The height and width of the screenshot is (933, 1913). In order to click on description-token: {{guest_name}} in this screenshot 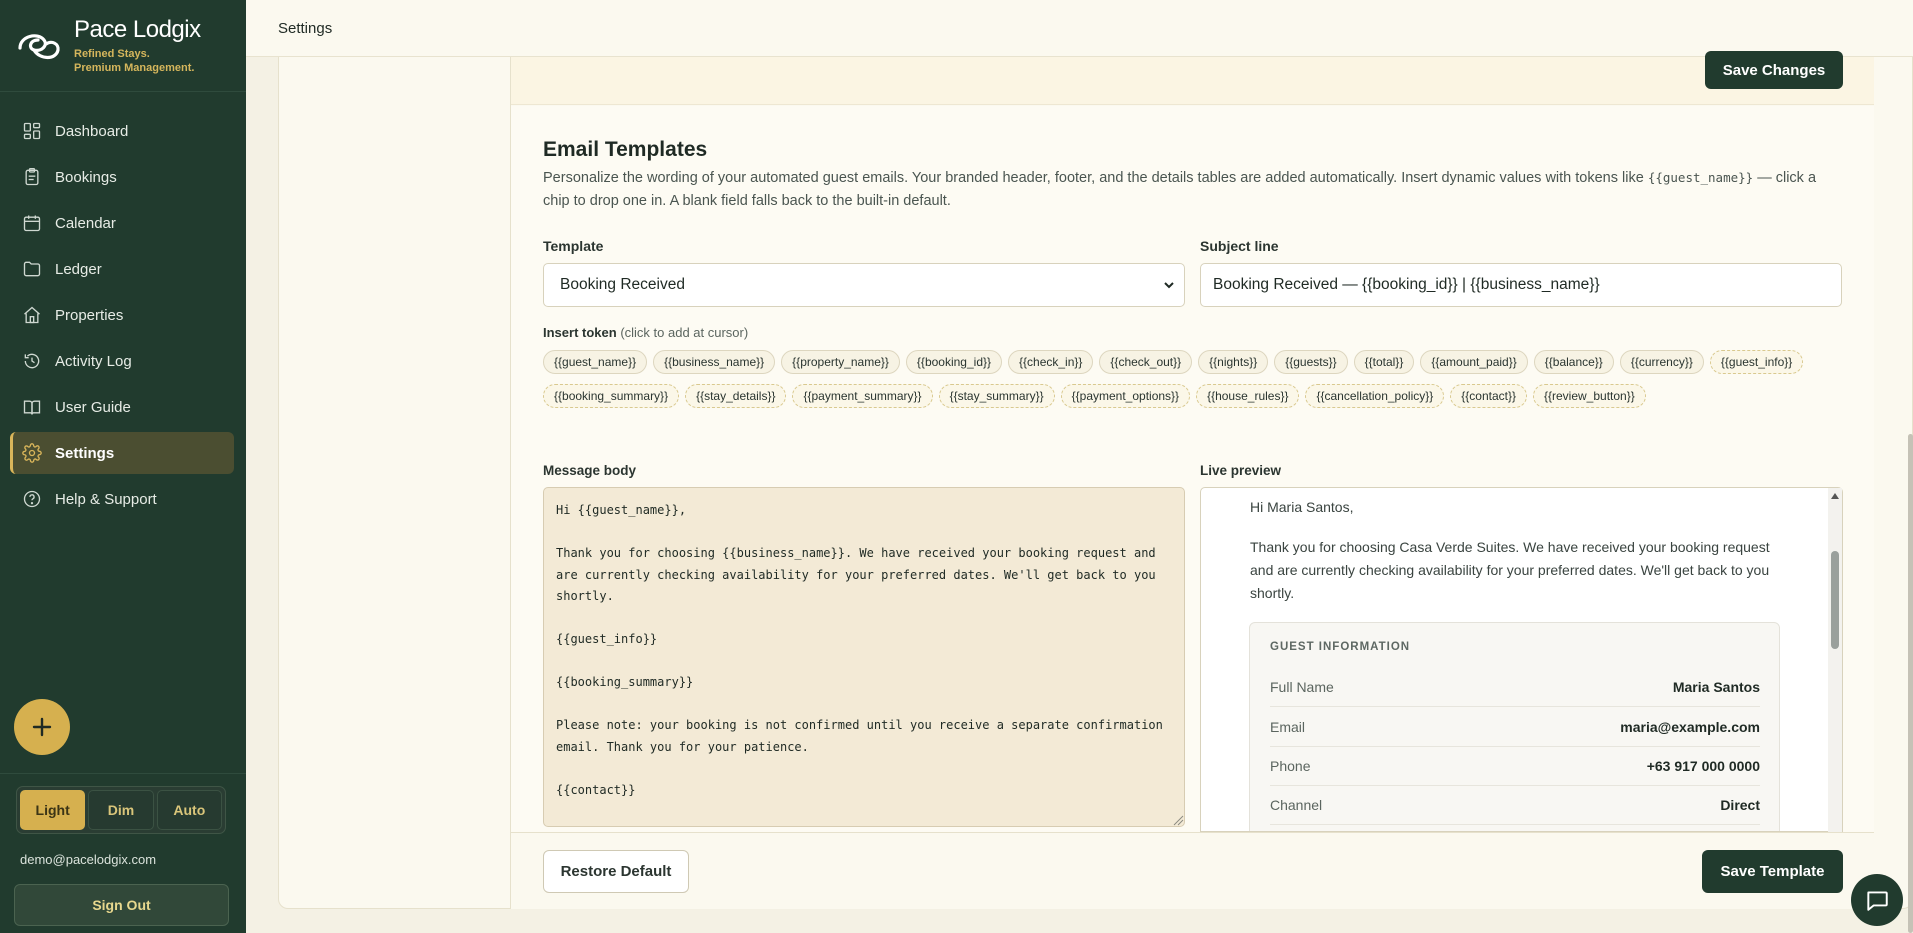, I will do `click(1700, 177)`.